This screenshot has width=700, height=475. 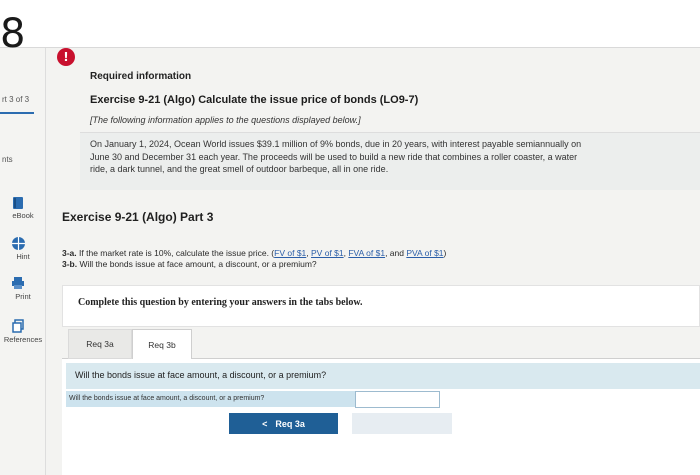 I want to click on book-icon, so click(x=18, y=203).